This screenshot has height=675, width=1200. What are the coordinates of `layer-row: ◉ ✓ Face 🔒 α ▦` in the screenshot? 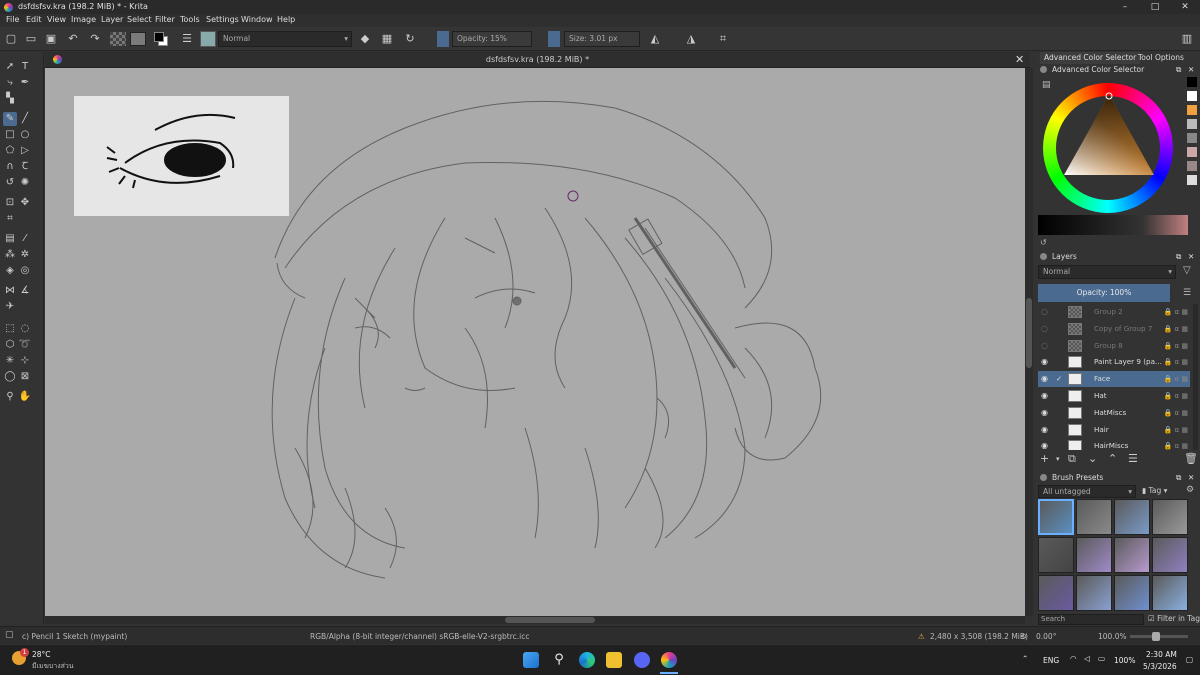 It's located at (1114, 379).